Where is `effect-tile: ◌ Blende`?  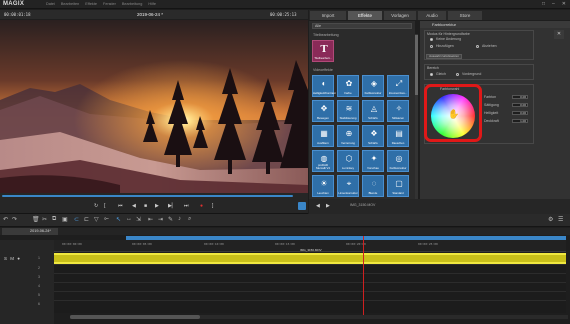 effect-tile: ◌ Blende is located at coordinates (373, 186).